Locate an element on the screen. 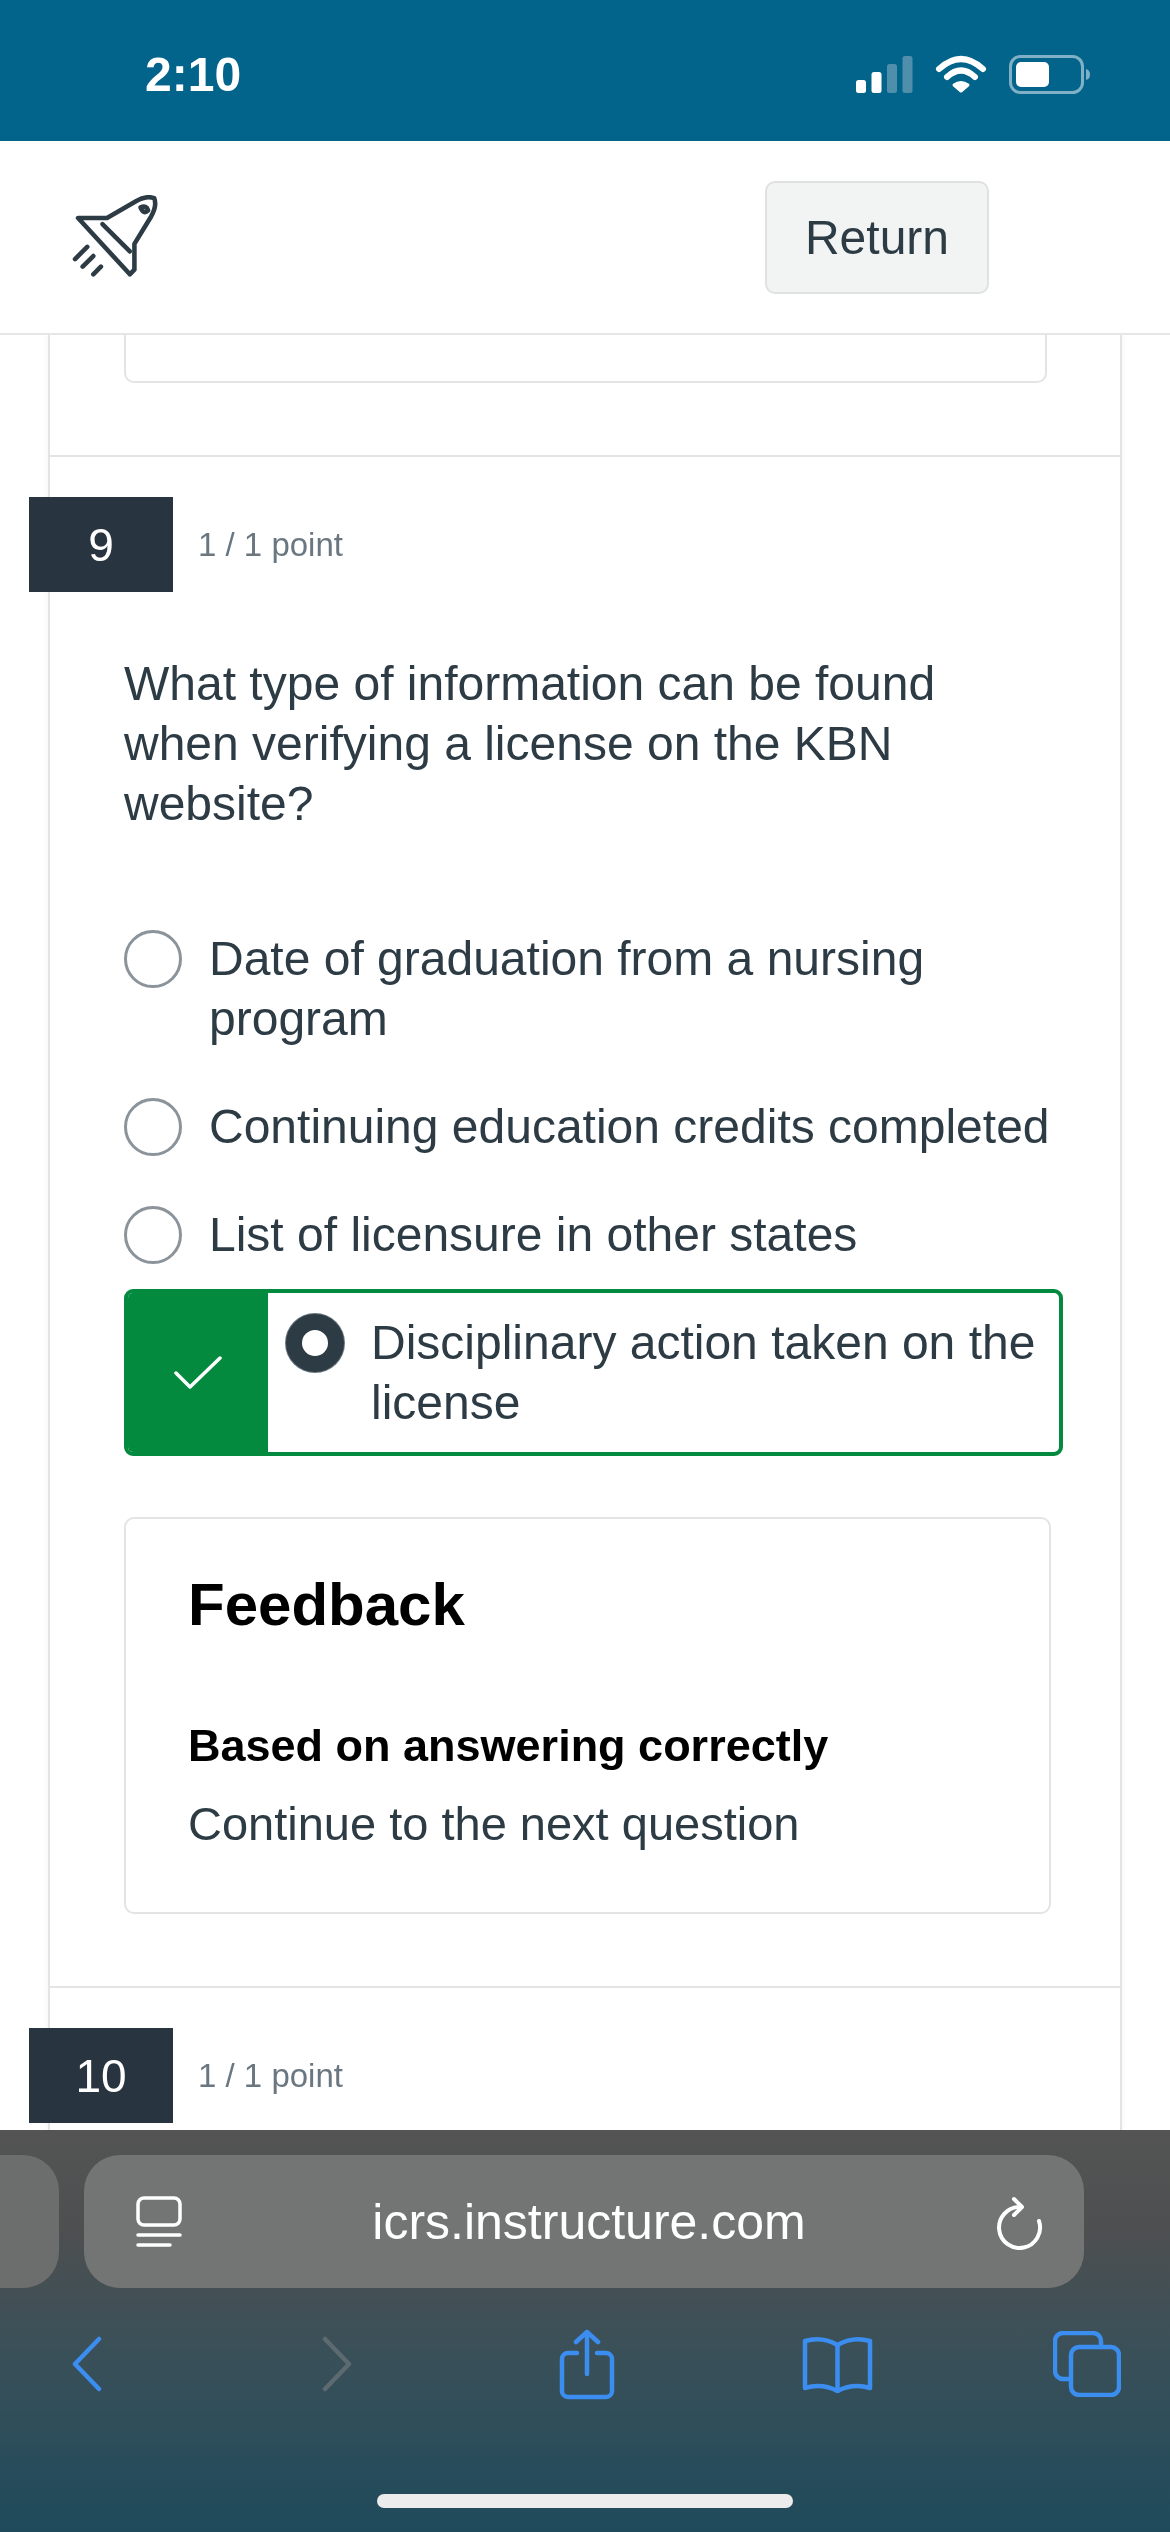 The image size is (1170, 2532). adjacent-tab is located at coordinates (29, 2221).